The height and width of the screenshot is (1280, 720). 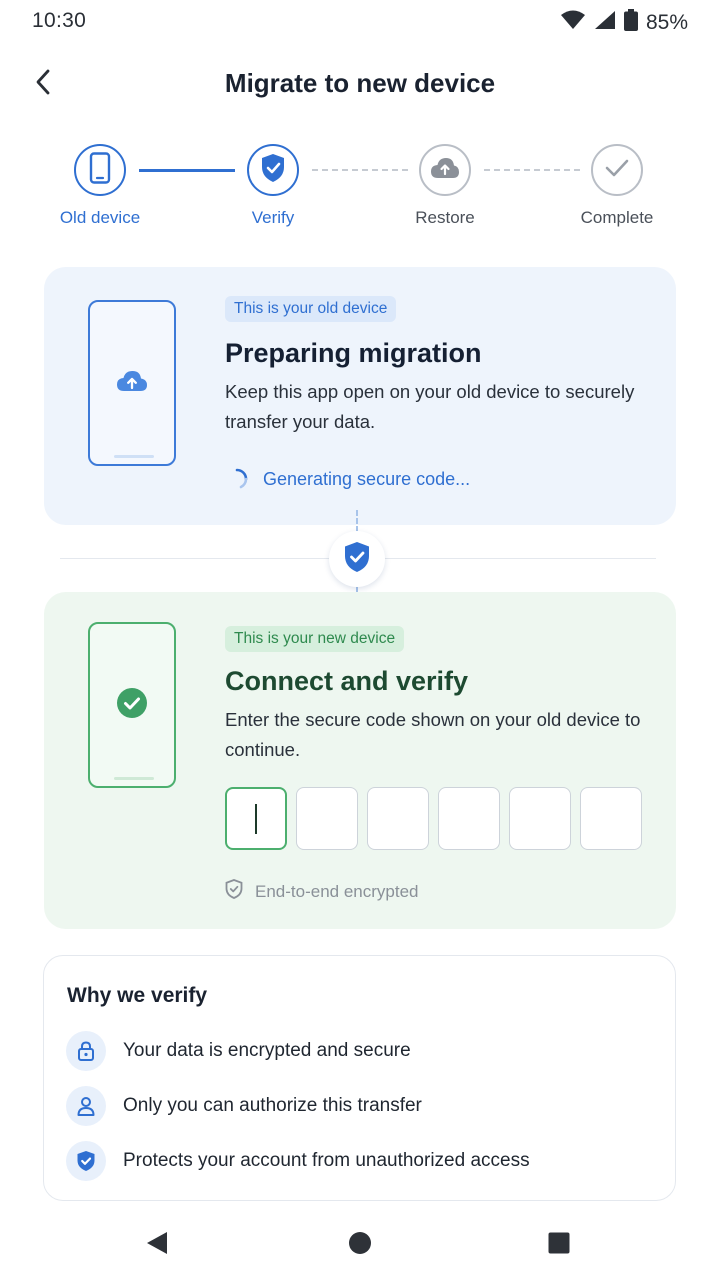 What do you see at coordinates (59, 20) in the screenshot?
I see `status-time: 10:30` at bounding box center [59, 20].